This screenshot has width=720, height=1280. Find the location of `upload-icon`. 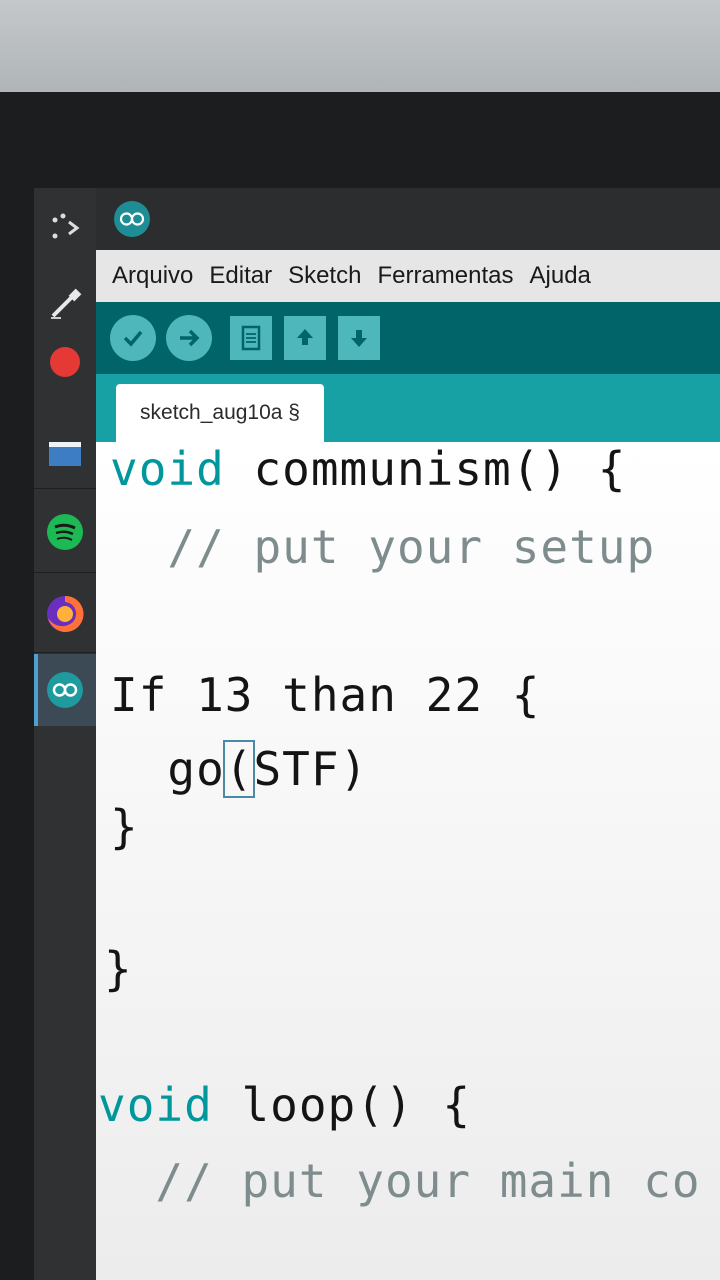

upload-icon is located at coordinates (190, 338).